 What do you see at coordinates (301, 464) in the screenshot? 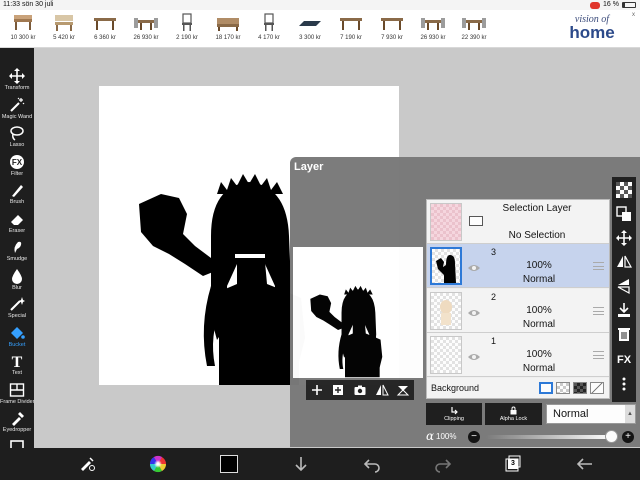
I see `arrow-down-icon` at bounding box center [301, 464].